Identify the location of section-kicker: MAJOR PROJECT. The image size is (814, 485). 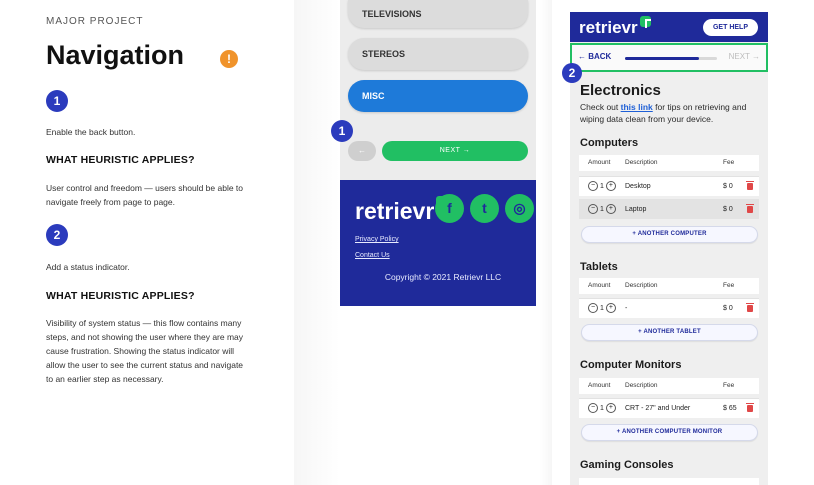
(95, 21).